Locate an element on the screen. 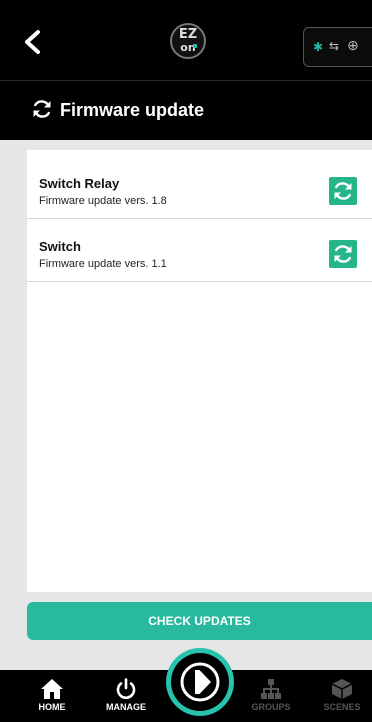 The width and height of the screenshot is (372, 722). back-button is located at coordinates (33, 42).